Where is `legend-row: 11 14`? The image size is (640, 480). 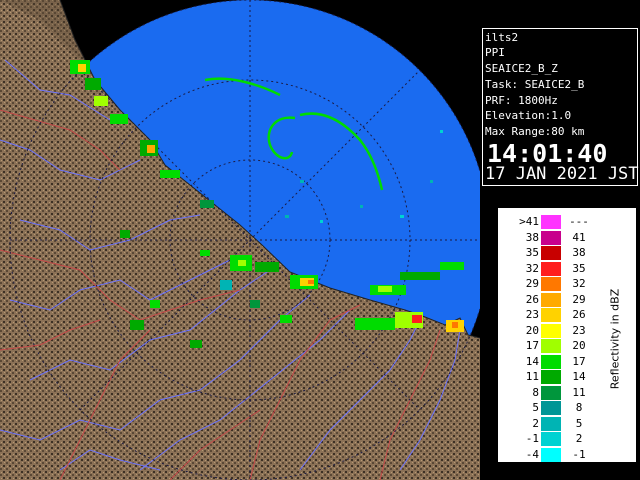
legend-row: 11 14 is located at coordinates (547, 377).